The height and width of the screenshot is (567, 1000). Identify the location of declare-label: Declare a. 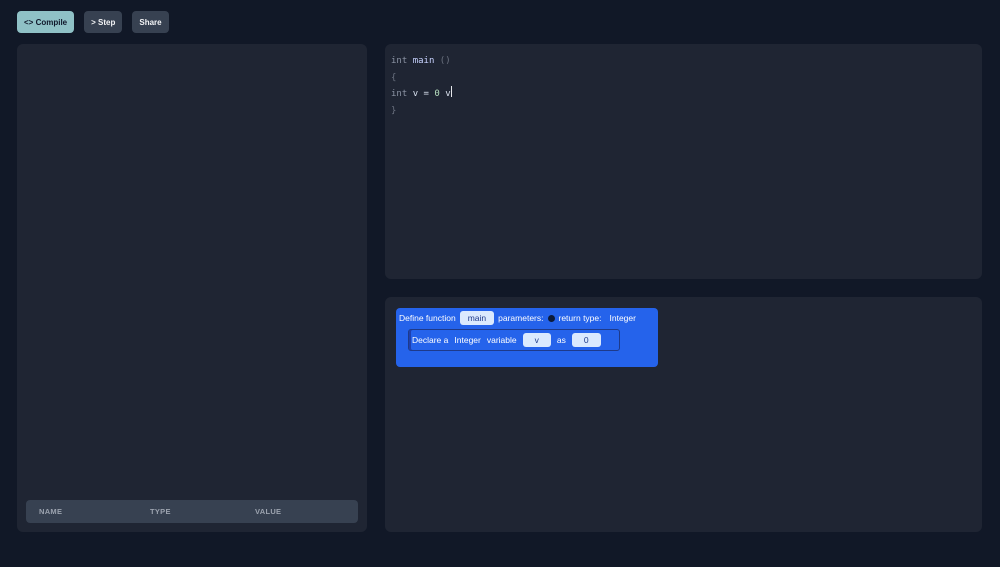
(430, 340).